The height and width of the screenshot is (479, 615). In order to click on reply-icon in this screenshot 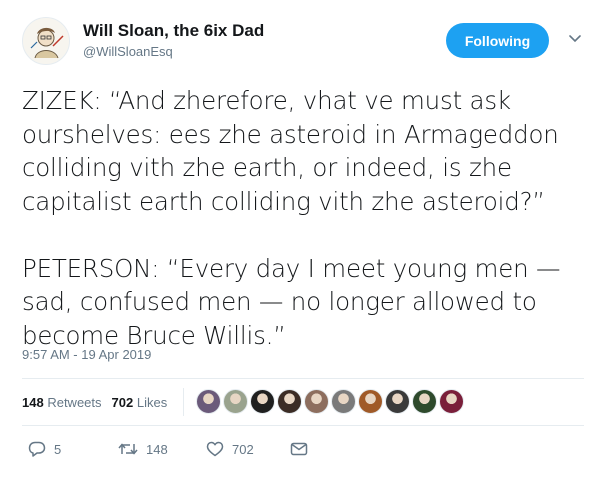, I will do `click(37, 449)`.